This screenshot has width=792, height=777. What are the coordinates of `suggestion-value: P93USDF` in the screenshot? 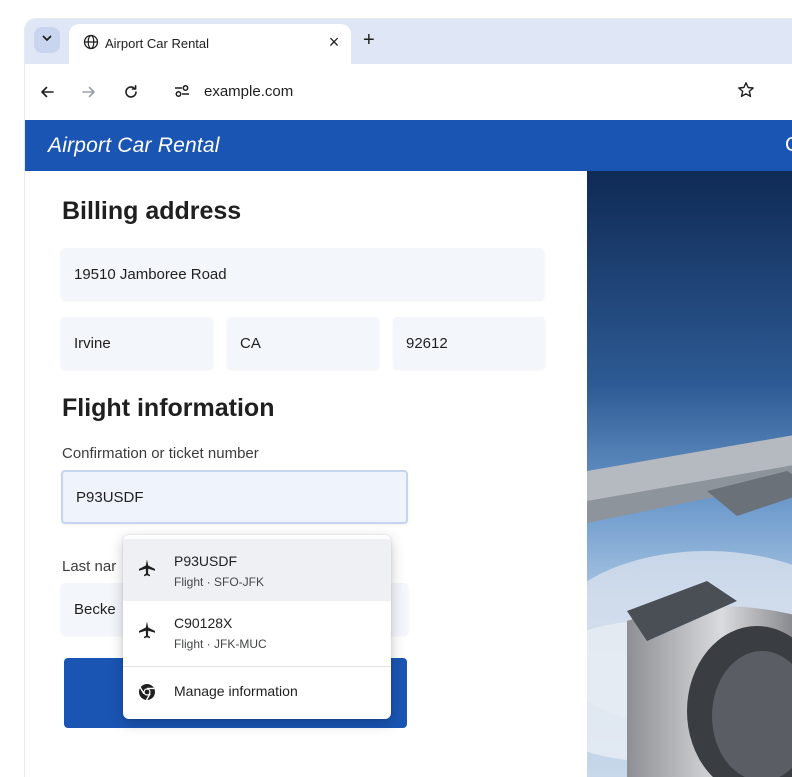 It's located at (206, 561).